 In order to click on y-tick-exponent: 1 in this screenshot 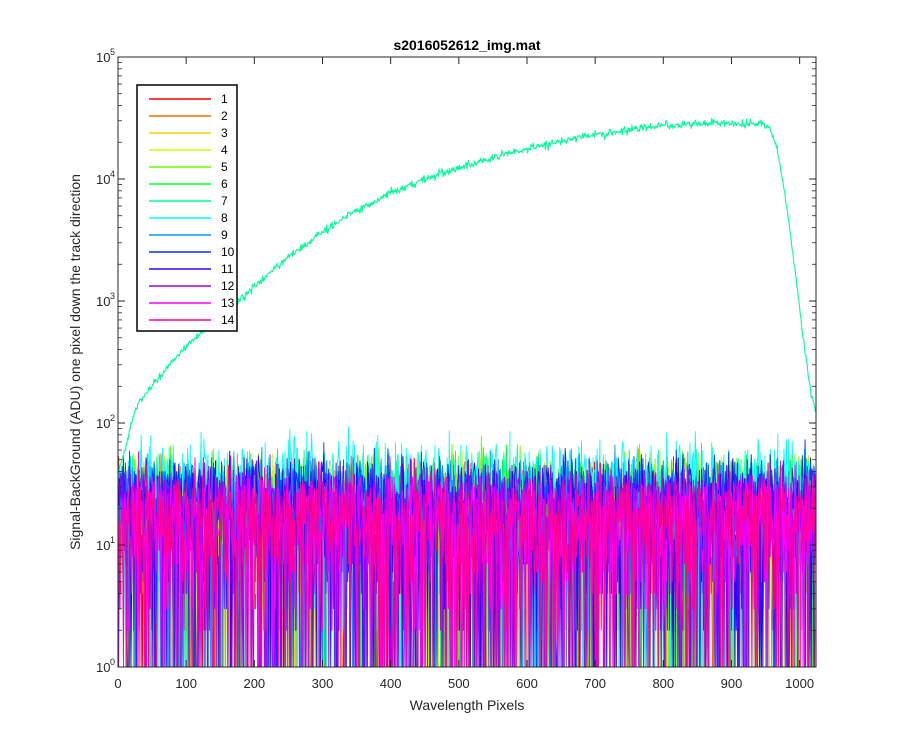, I will do `click(112, 540)`.